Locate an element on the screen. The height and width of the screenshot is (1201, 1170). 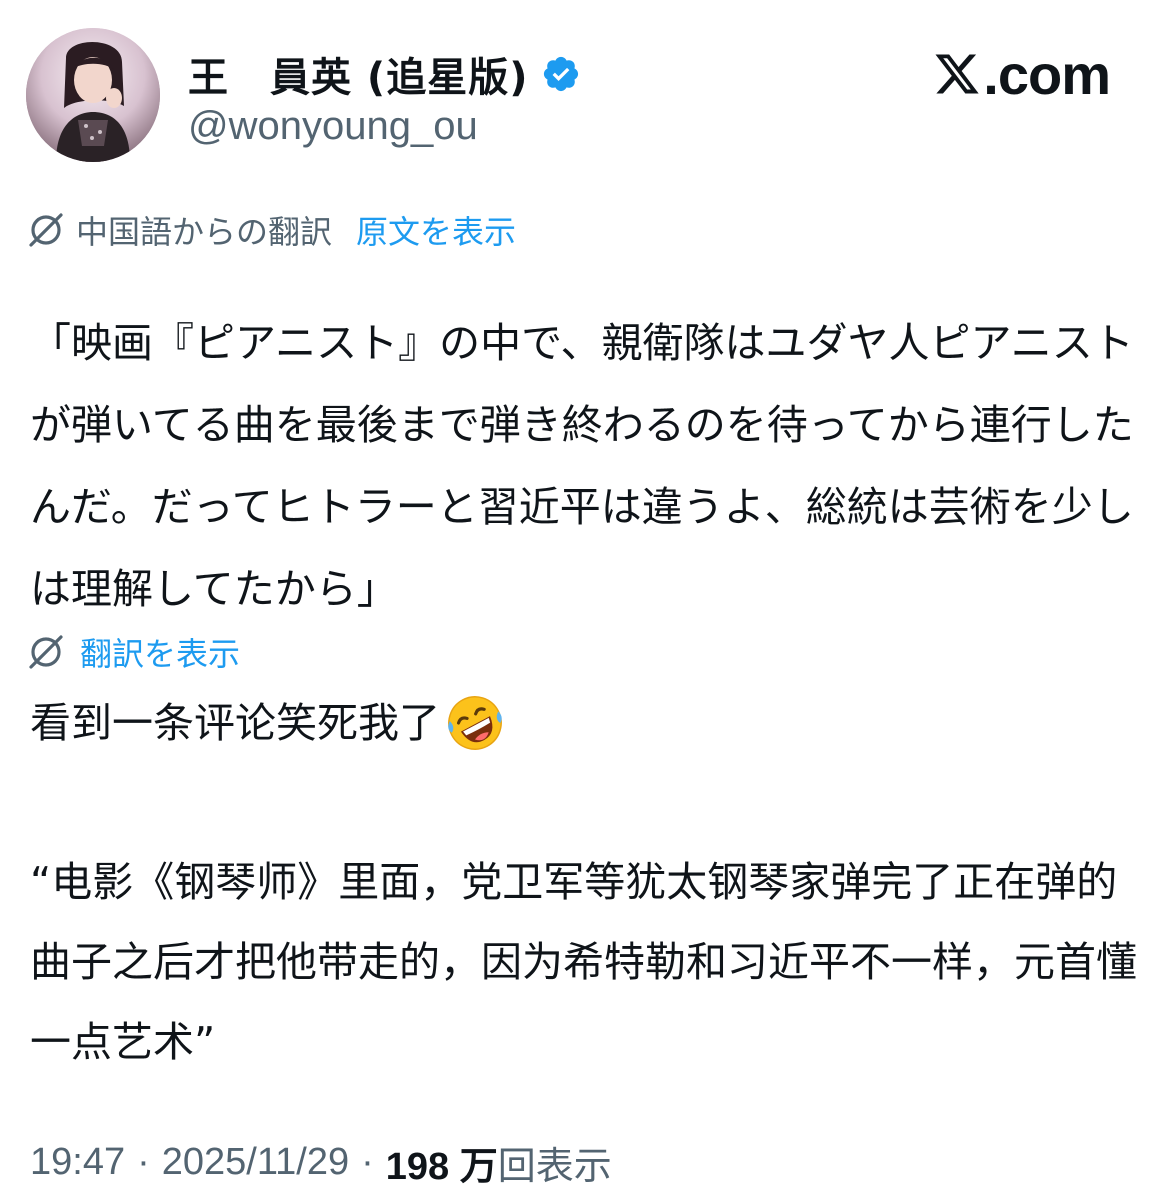
translation-banner: 中国語からの翻訳 原文を表示 is located at coordinates (271, 230).